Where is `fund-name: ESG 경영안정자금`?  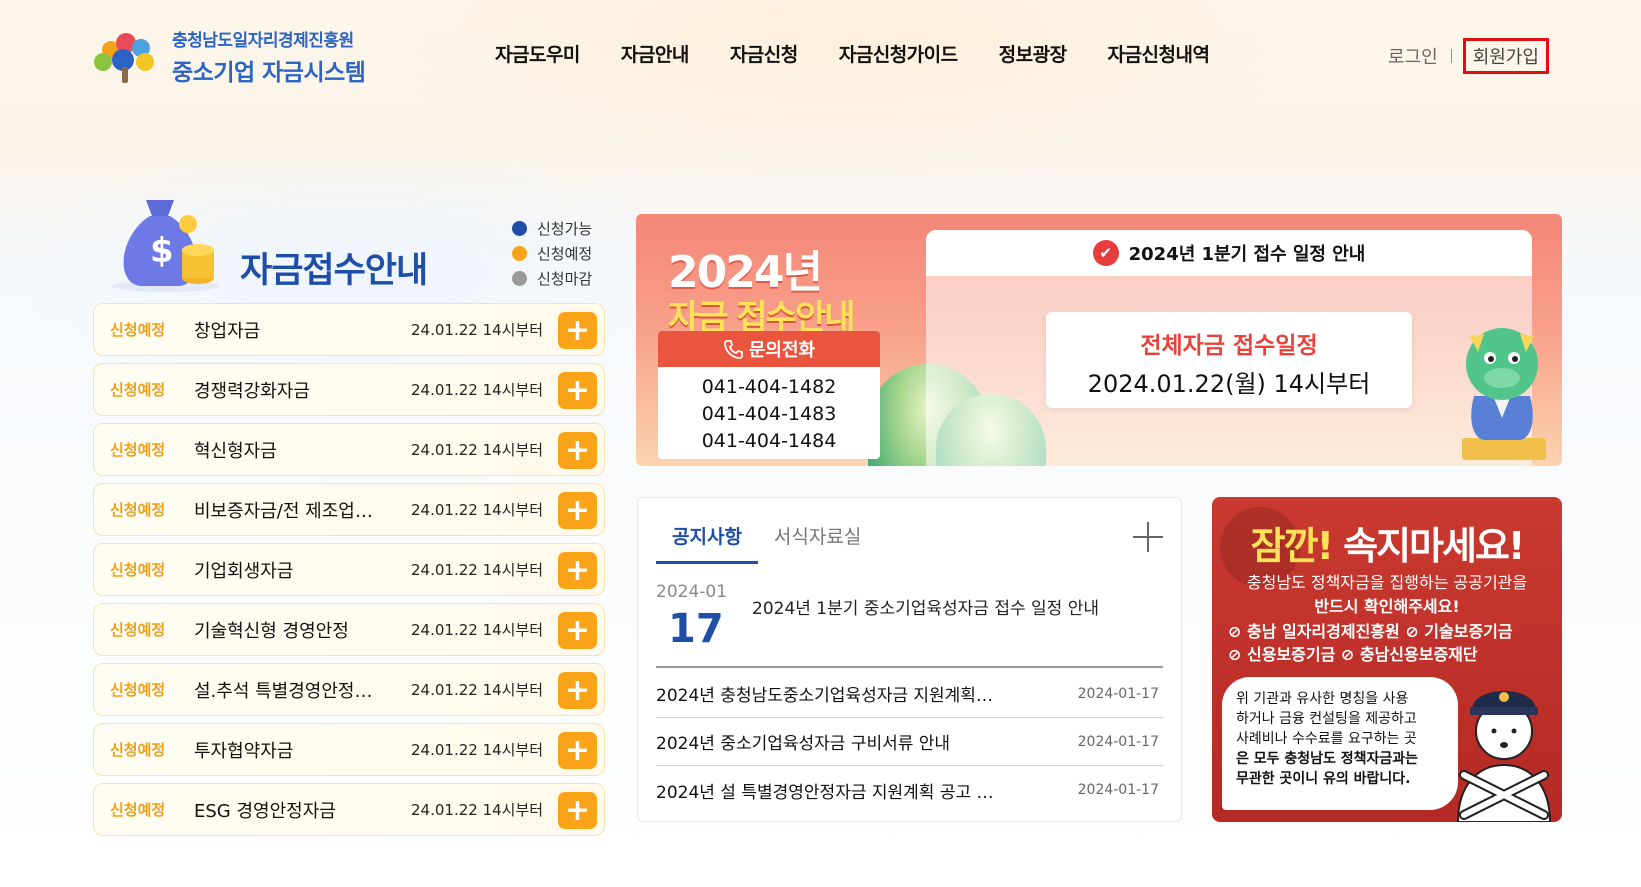 fund-name: ESG 경영안정자금 is located at coordinates (302, 810).